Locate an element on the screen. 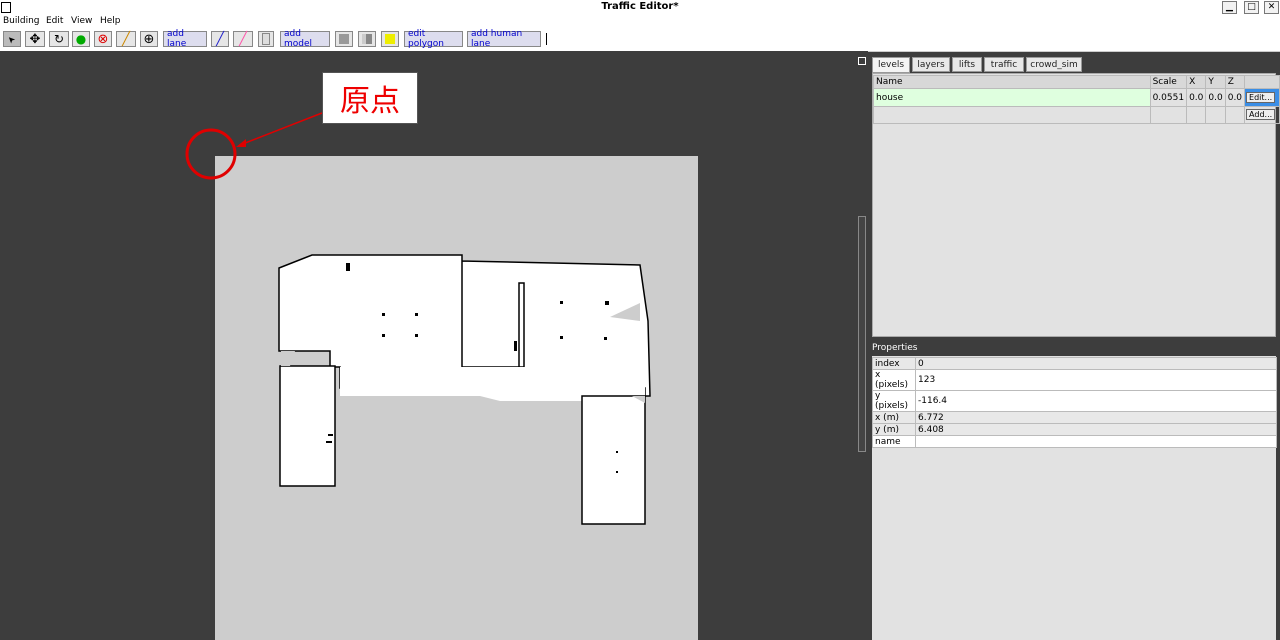 The height and width of the screenshot is (640, 1280). level-name: house is located at coordinates (1012, 97).